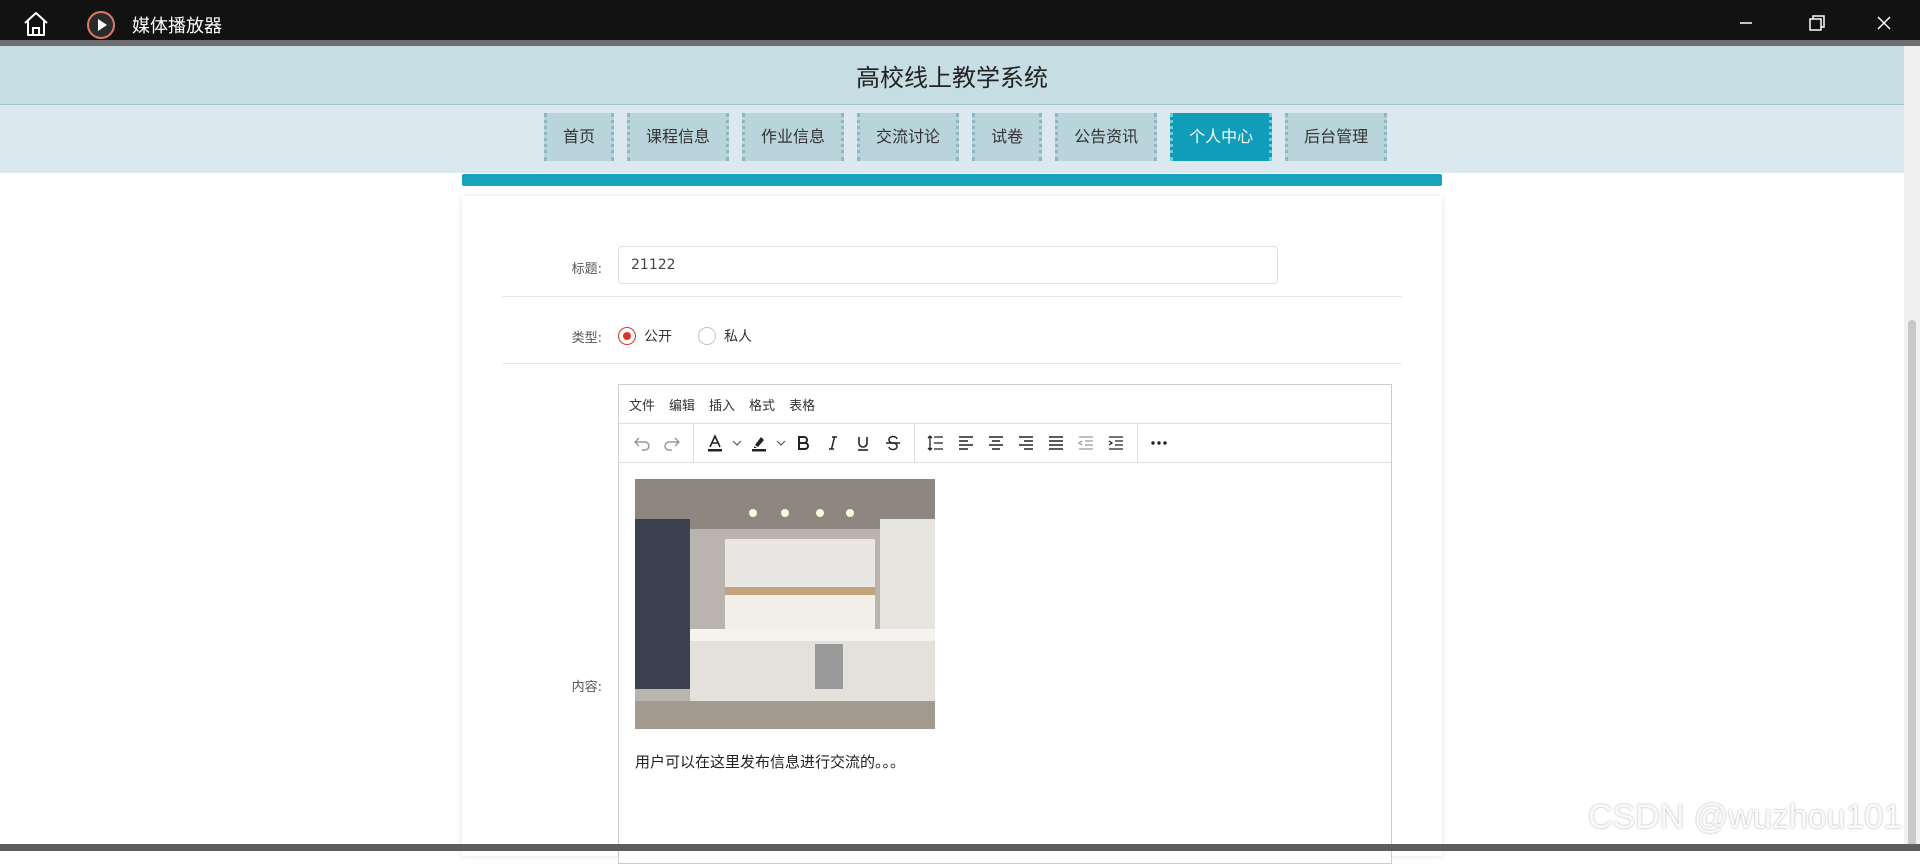  What do you see at coordinates (960, 23) in the screenshot?
I see `window-titlebar: 媒体播放器` at bounding box center [960, 23].